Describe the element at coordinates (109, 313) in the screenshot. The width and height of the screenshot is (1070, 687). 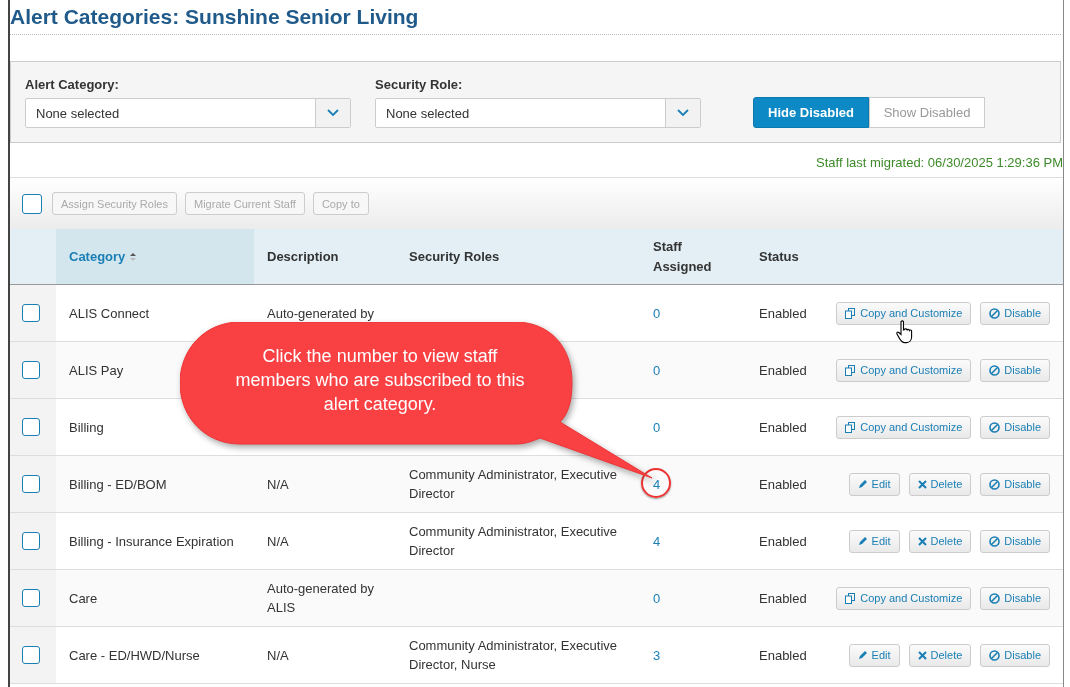
I see `category-name: ALIS Connect` at that location.